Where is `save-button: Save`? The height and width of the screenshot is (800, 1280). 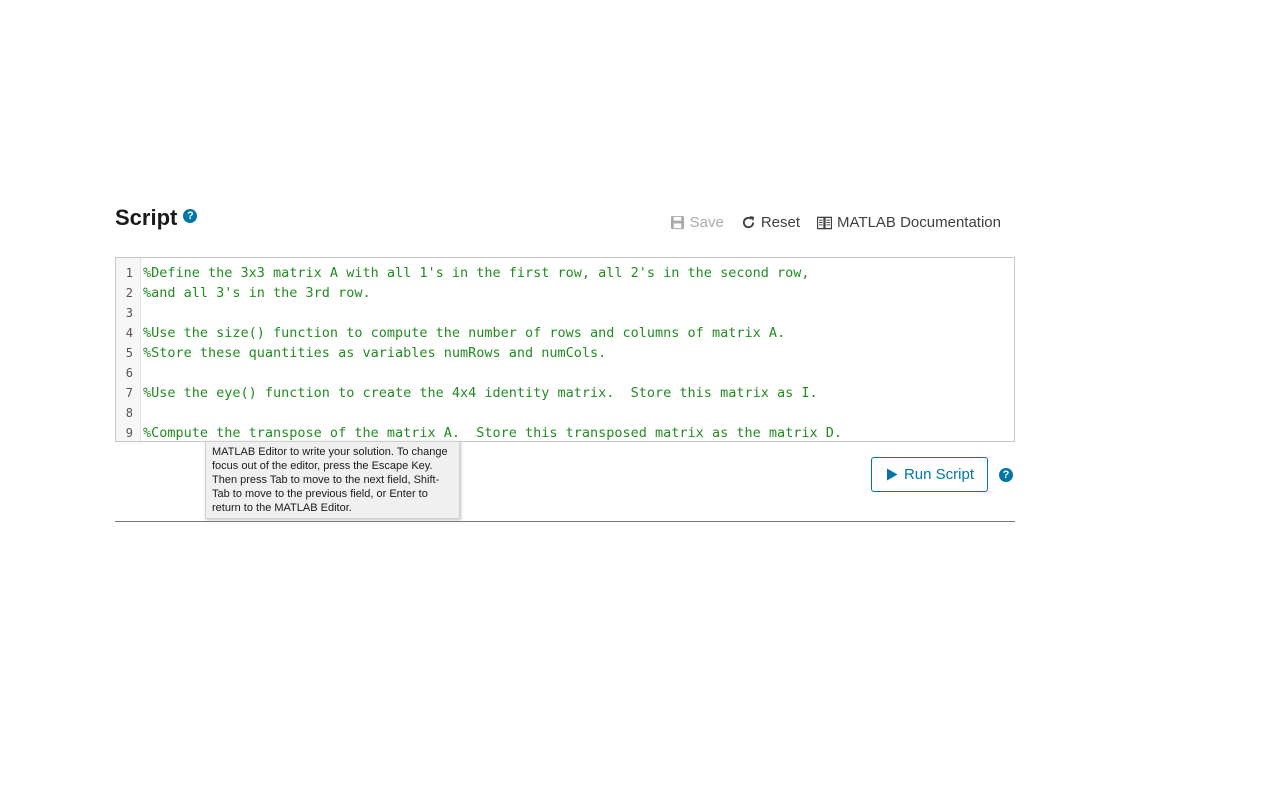 save-button: Save is located at coordinates (697, 222).